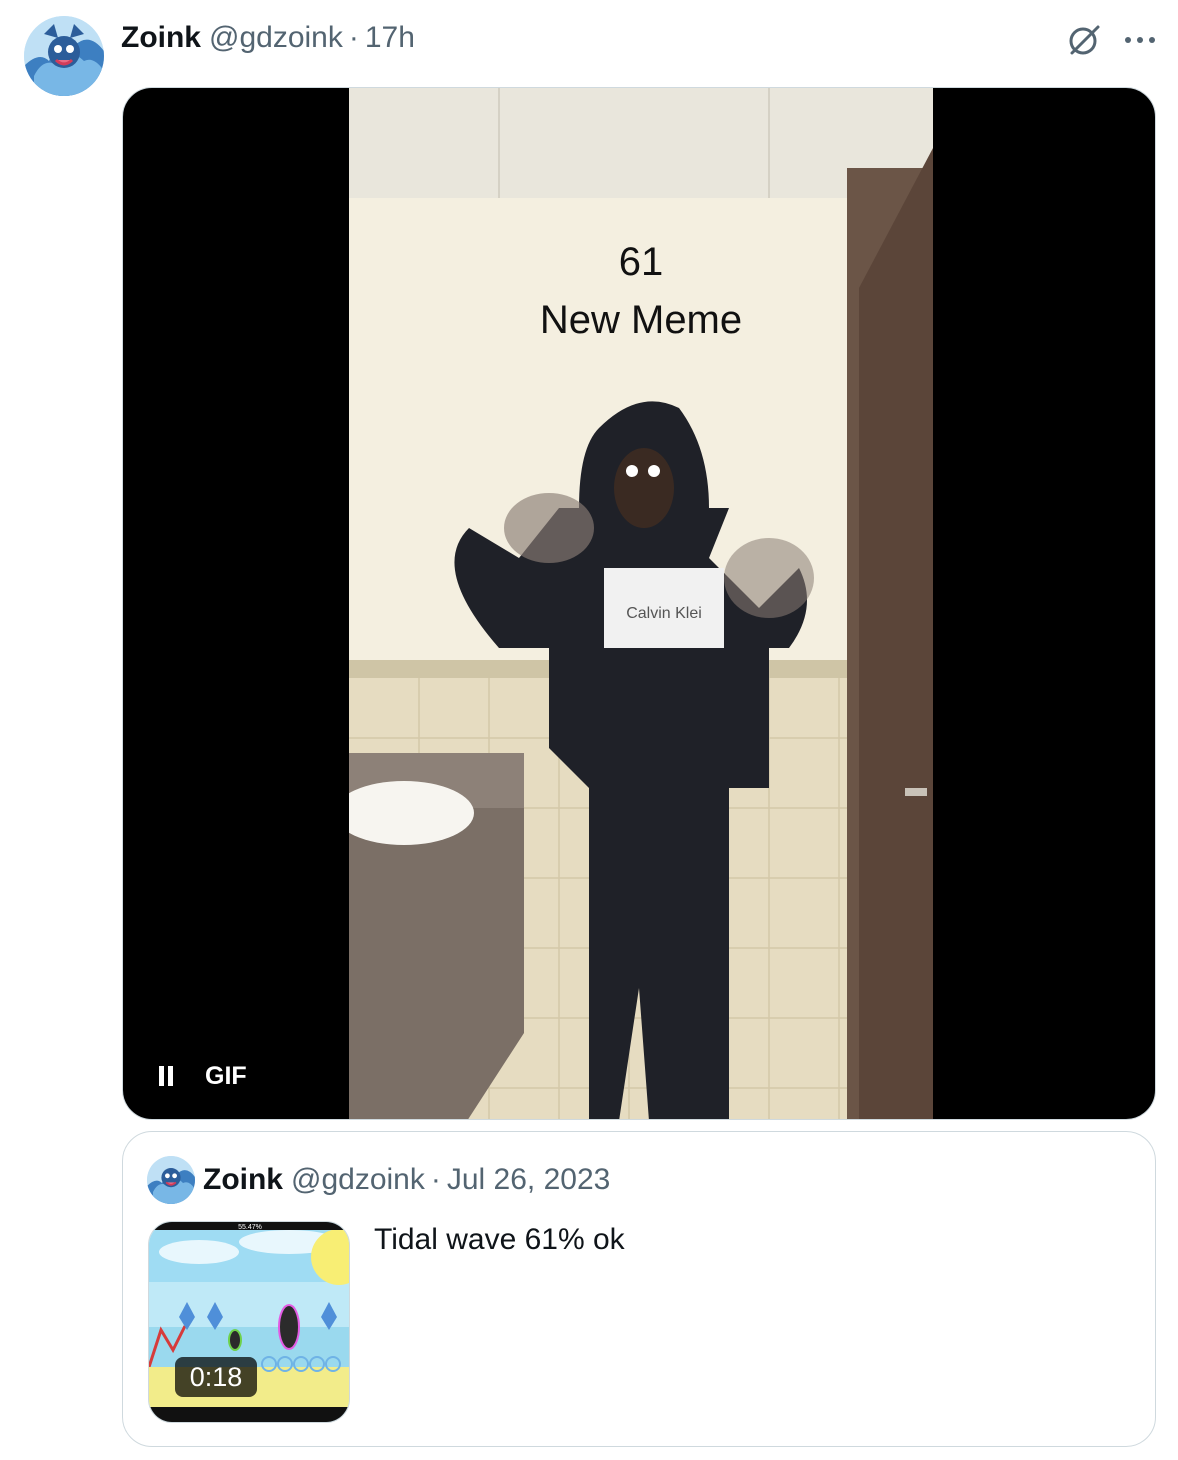 The image size is (1178, 1460). Describe the element at coordinates (243, 1179) in the screenshot. I see `quoted-author-name: Zoink` at that location.